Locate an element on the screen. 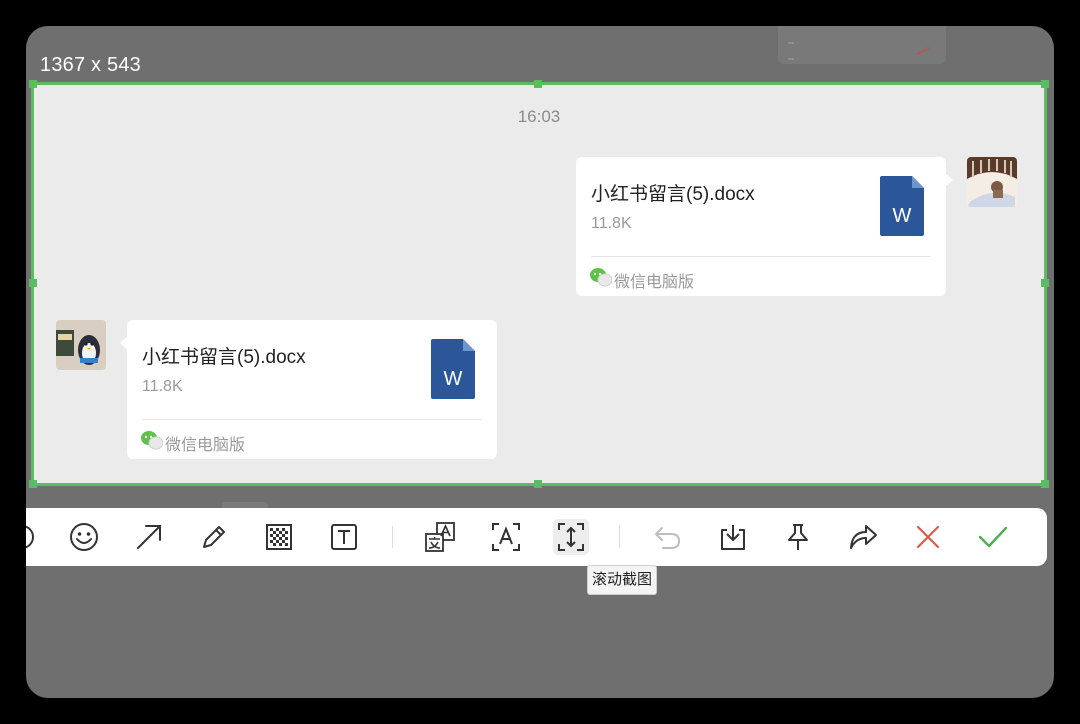  arrow-icon is located at coordinates (149, 537).